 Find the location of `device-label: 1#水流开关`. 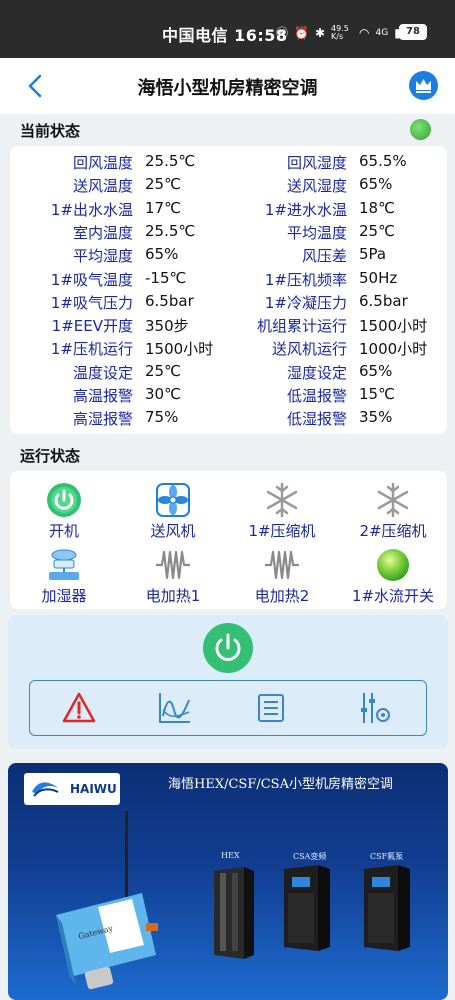

device-label: 1#水流开关 is located at coordinates (393, 596).